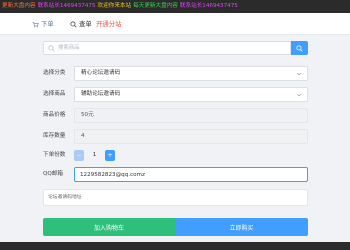 The width and height of the screenshot is (350, 250). Describe the element at coordinates (87, 115) in the screenshot. I see `price-value: 50元` at that location.